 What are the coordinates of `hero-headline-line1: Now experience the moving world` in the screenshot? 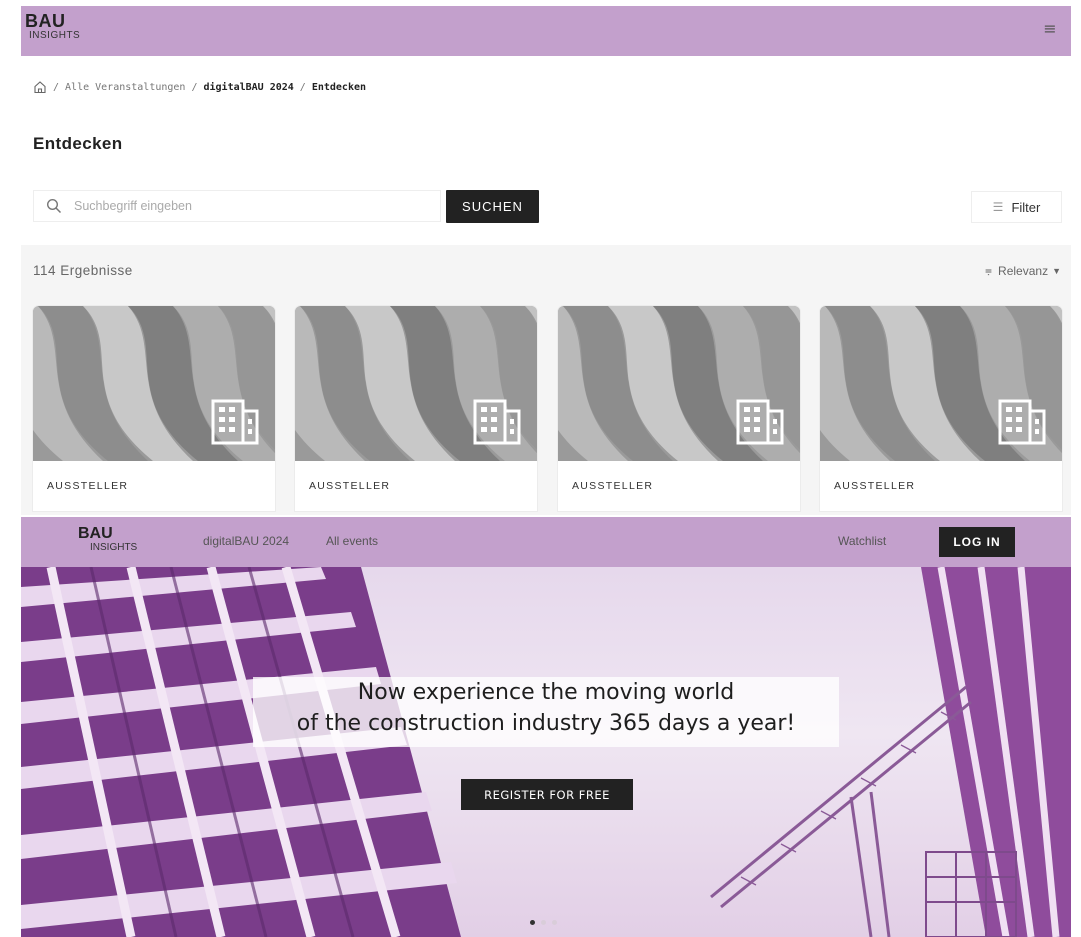 It's located at (546, 692).